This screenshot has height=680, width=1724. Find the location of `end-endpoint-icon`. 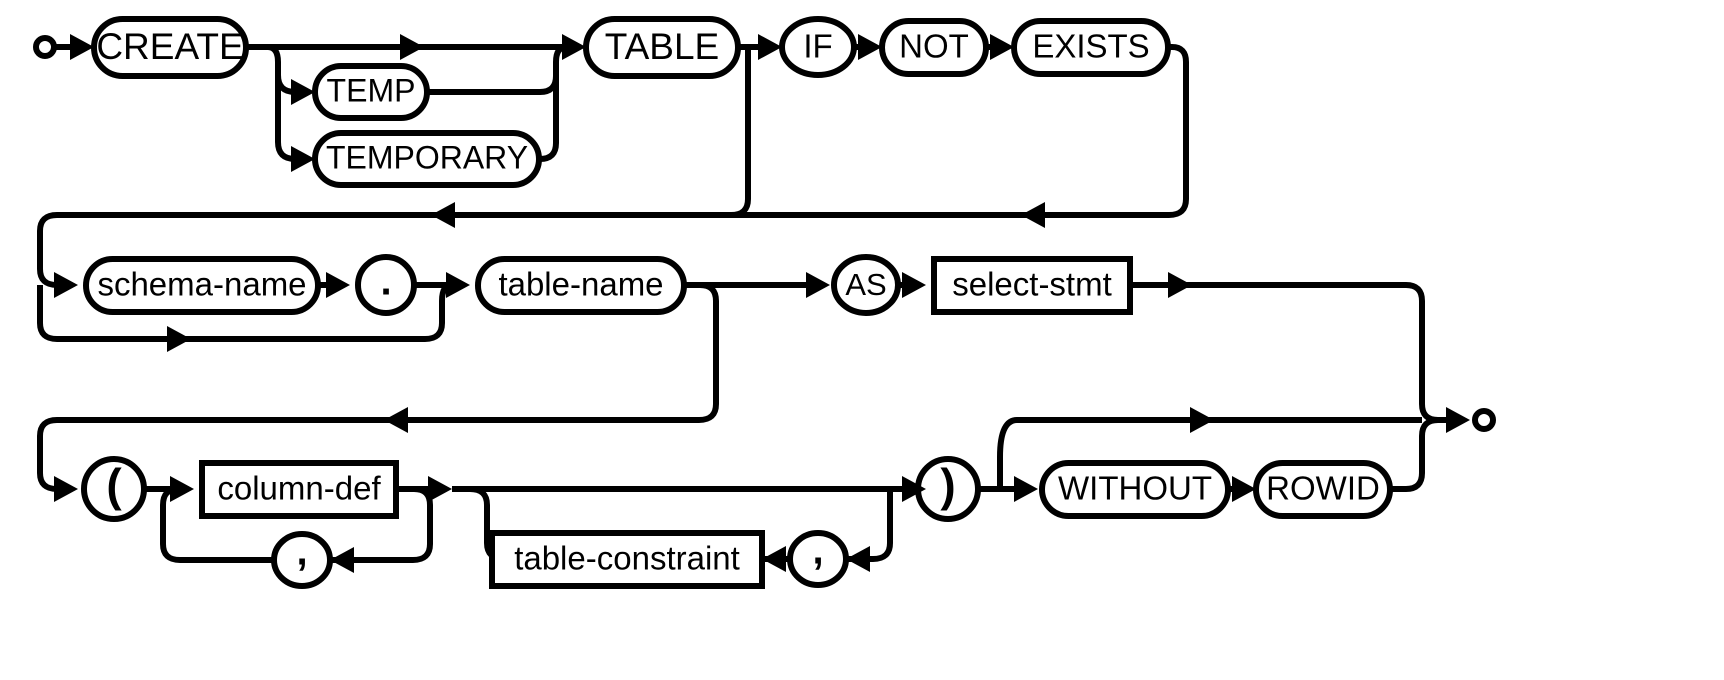

end-endpoint-icon is located at coordinates (1484, 420).